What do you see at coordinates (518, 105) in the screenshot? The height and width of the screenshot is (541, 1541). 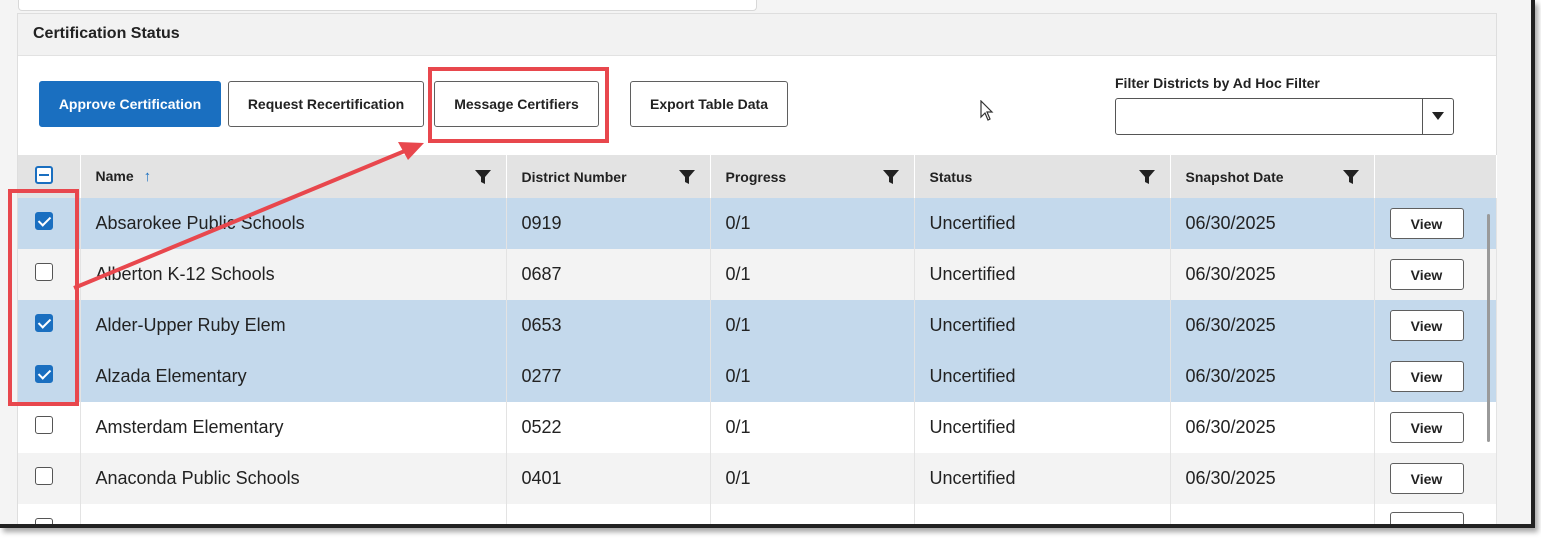 I see `message-certifiers-highlight` at bounding box center [518, 105].